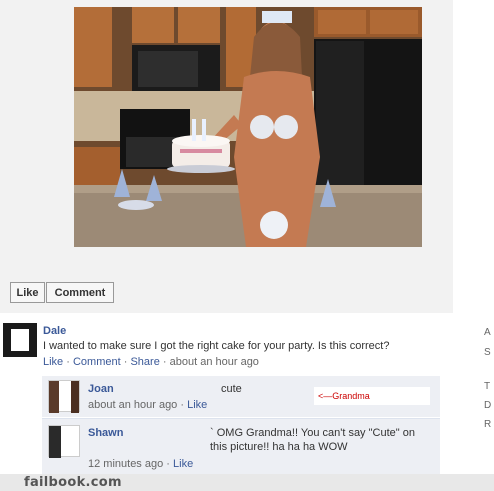  Describe the element at coordinates (231, 389) in the screenshot. I see `reply-text: cute` at that location.